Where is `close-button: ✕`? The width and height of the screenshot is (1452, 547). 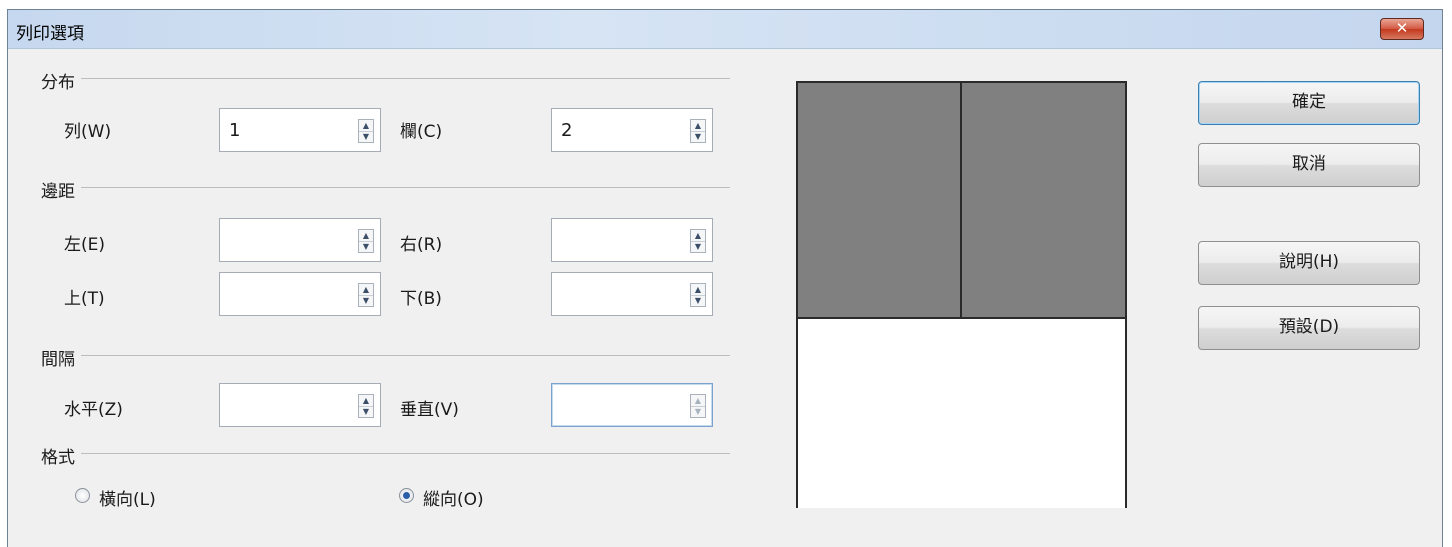 close-button: ✕ is located at coordinates (1402, 29).